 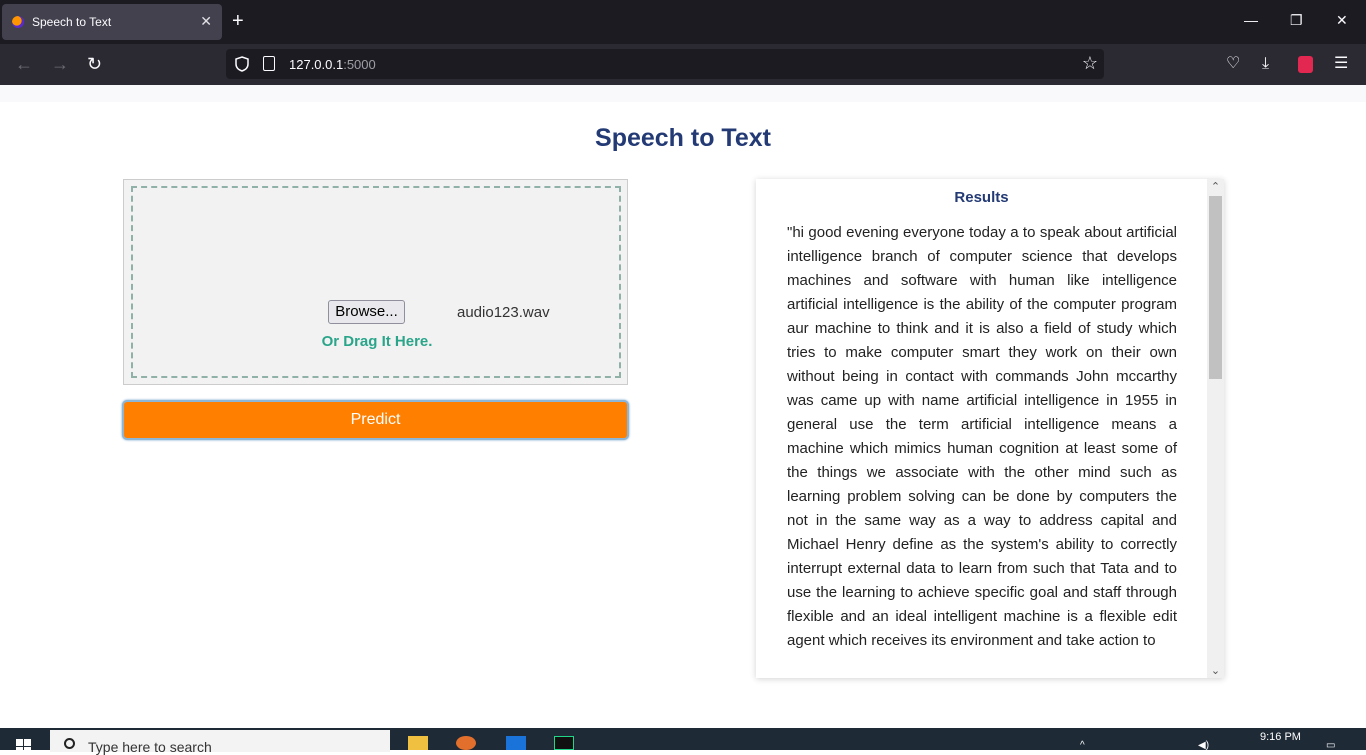 What do you see at coordinates (665, 64) in the screenshot?
I see `address-bar: 127.0.0.1:5000 ☆` at bounding box center [665, 64].